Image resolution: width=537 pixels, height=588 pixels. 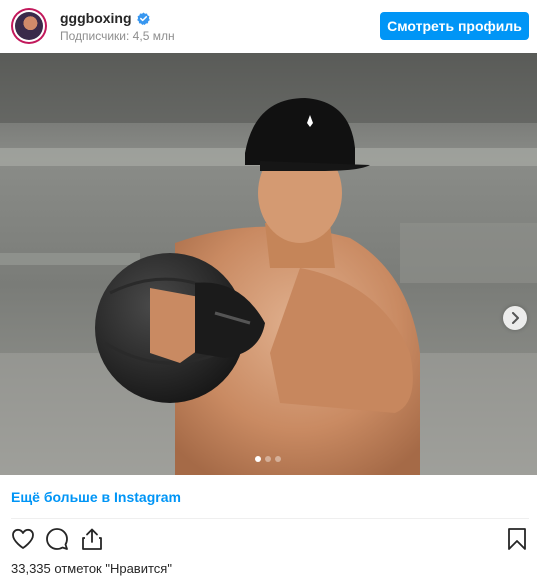 I want to click on heart-icon, so click(x=23, y=538).